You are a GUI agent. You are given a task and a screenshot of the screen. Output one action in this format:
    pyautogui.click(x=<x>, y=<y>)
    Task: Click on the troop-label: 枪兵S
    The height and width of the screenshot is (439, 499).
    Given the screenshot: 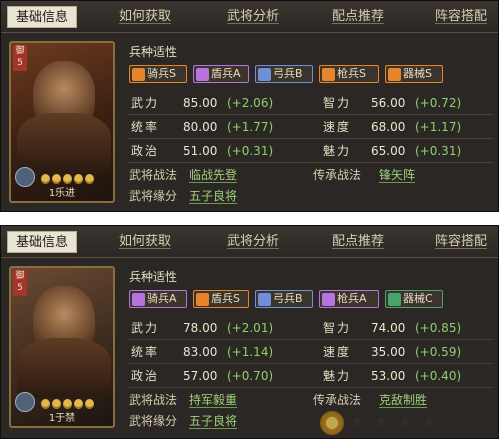 What is the action you would take?
    pyautogui.click(x=351, y=73)
    